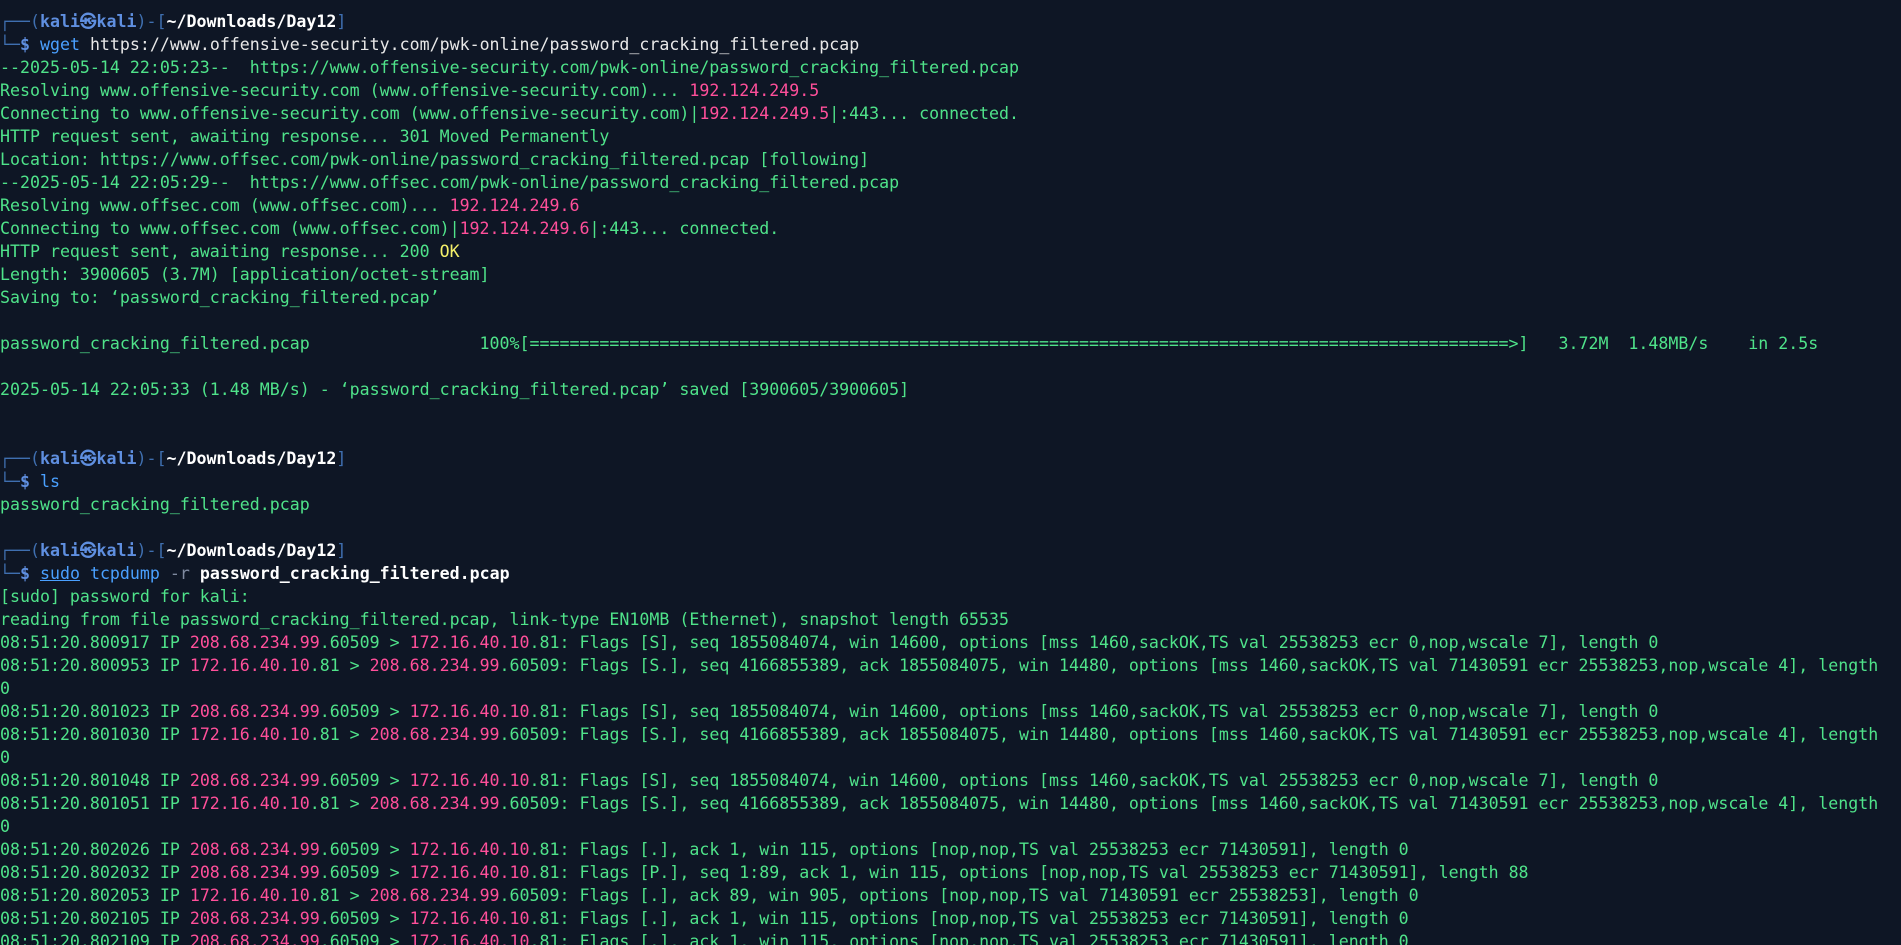 The image size is (1901, 945). Describe the element at coordinates (75, 780) in the screenshot. I see `packet-timestamp: 08:51:20.801048` at that location.